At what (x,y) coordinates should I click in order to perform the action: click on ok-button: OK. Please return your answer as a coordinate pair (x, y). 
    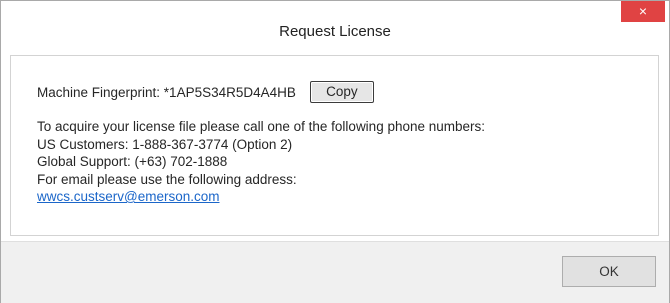
    Looking at the image, I should click on (609, 271).